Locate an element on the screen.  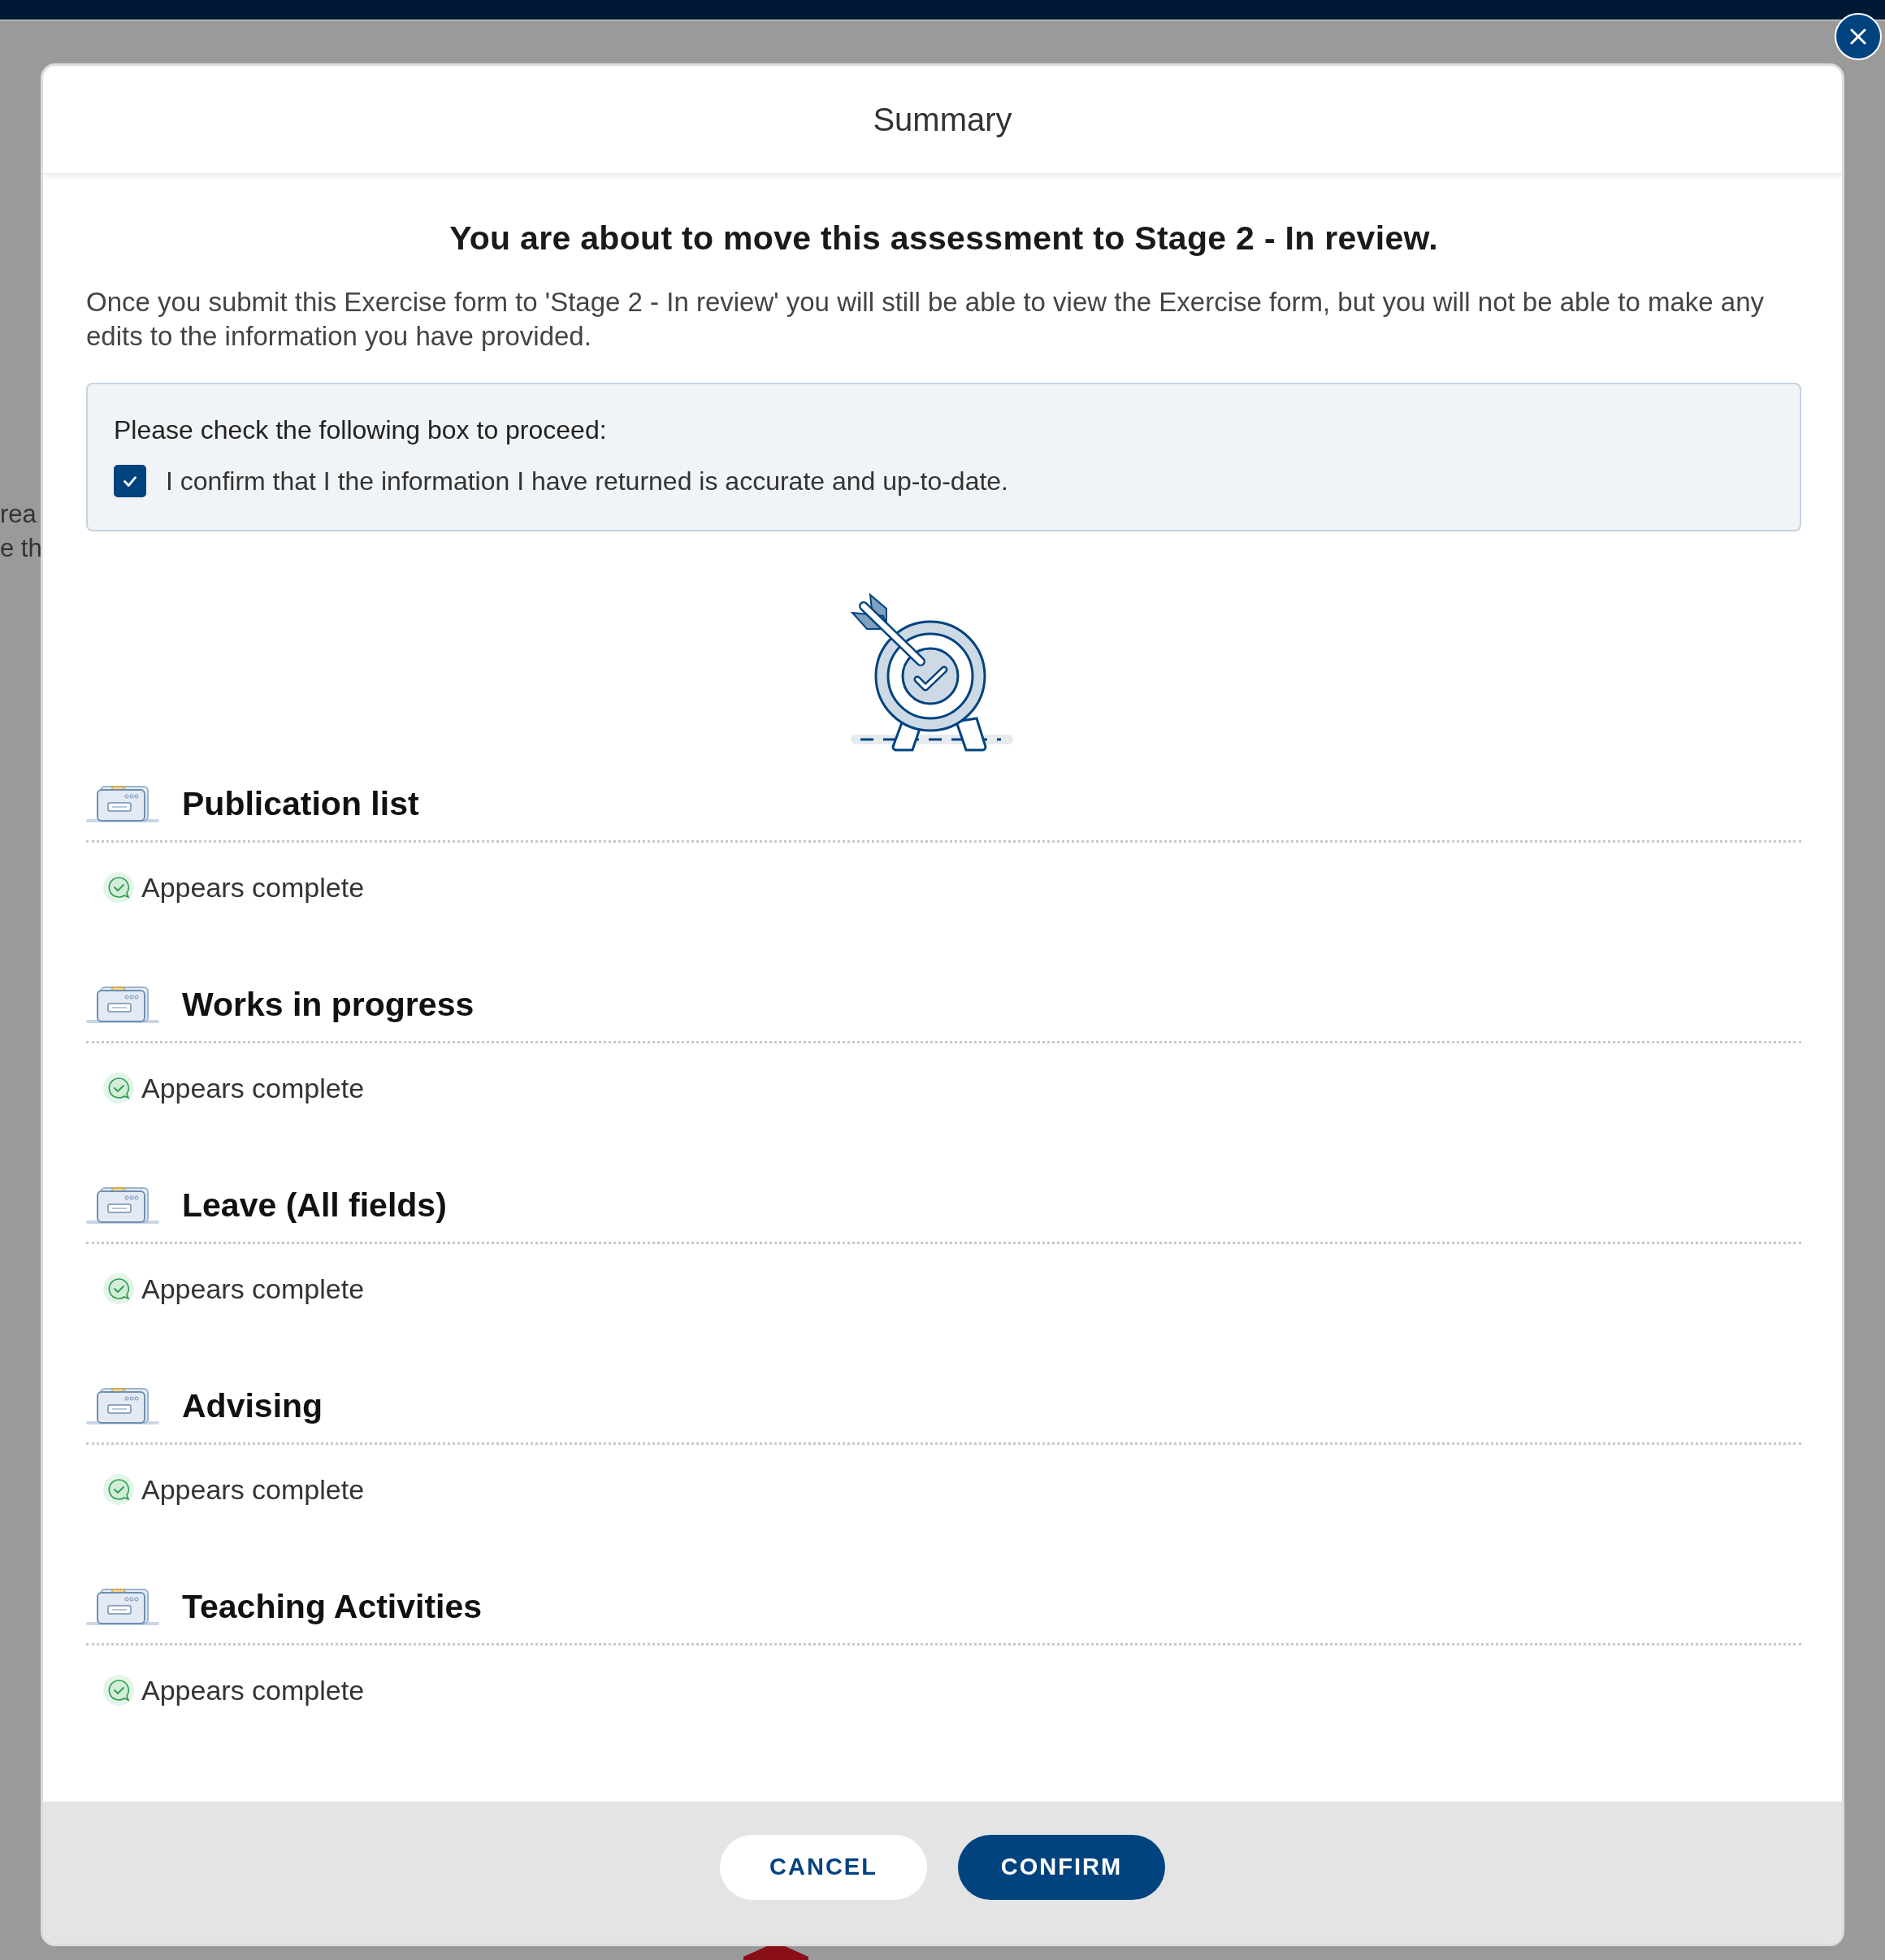
section-title: Advising is located at coordinates (252, 1405).